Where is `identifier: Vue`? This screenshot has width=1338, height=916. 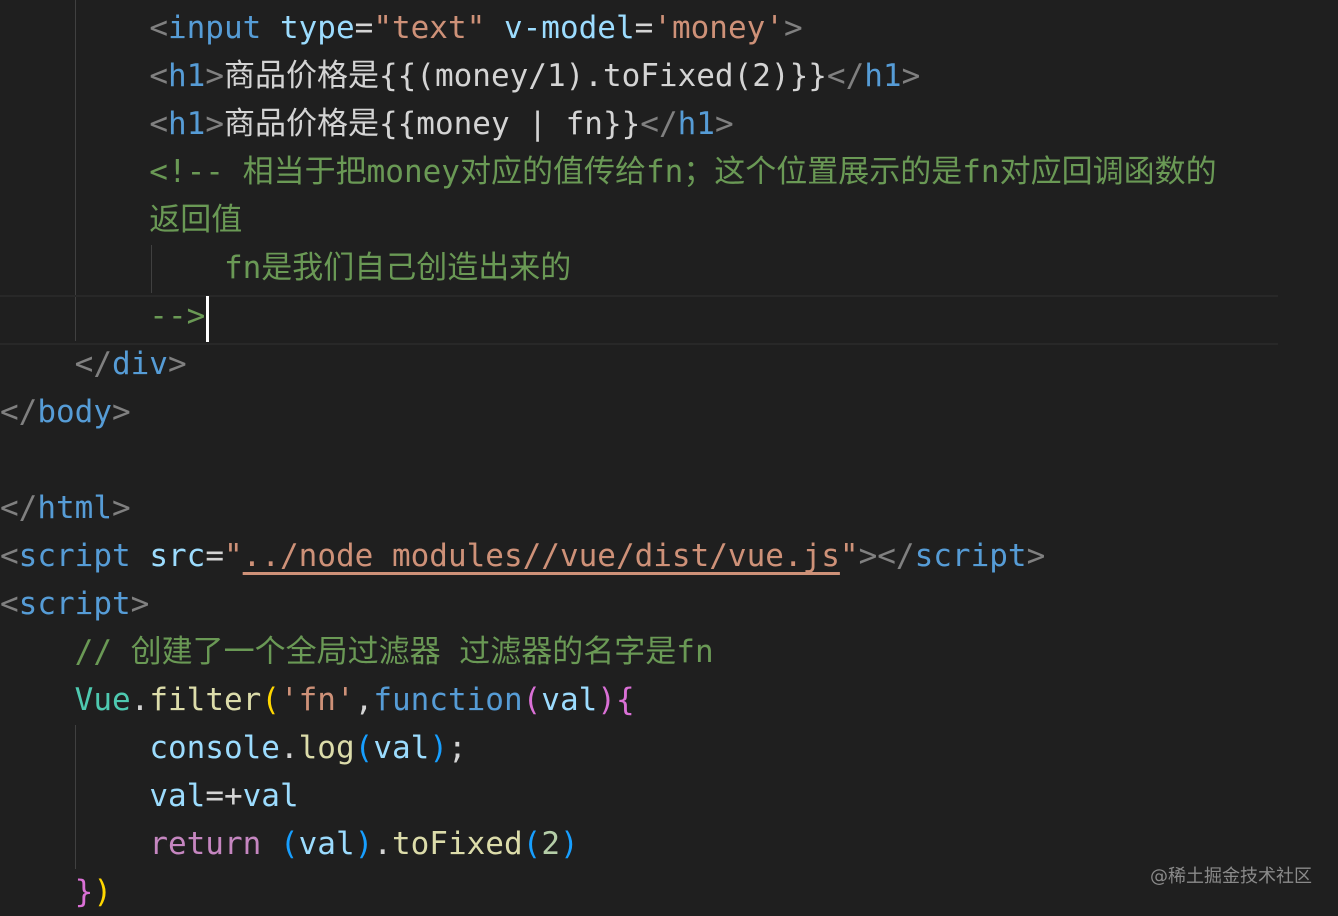
identifier: Vue is located at coordinates (102, 700).